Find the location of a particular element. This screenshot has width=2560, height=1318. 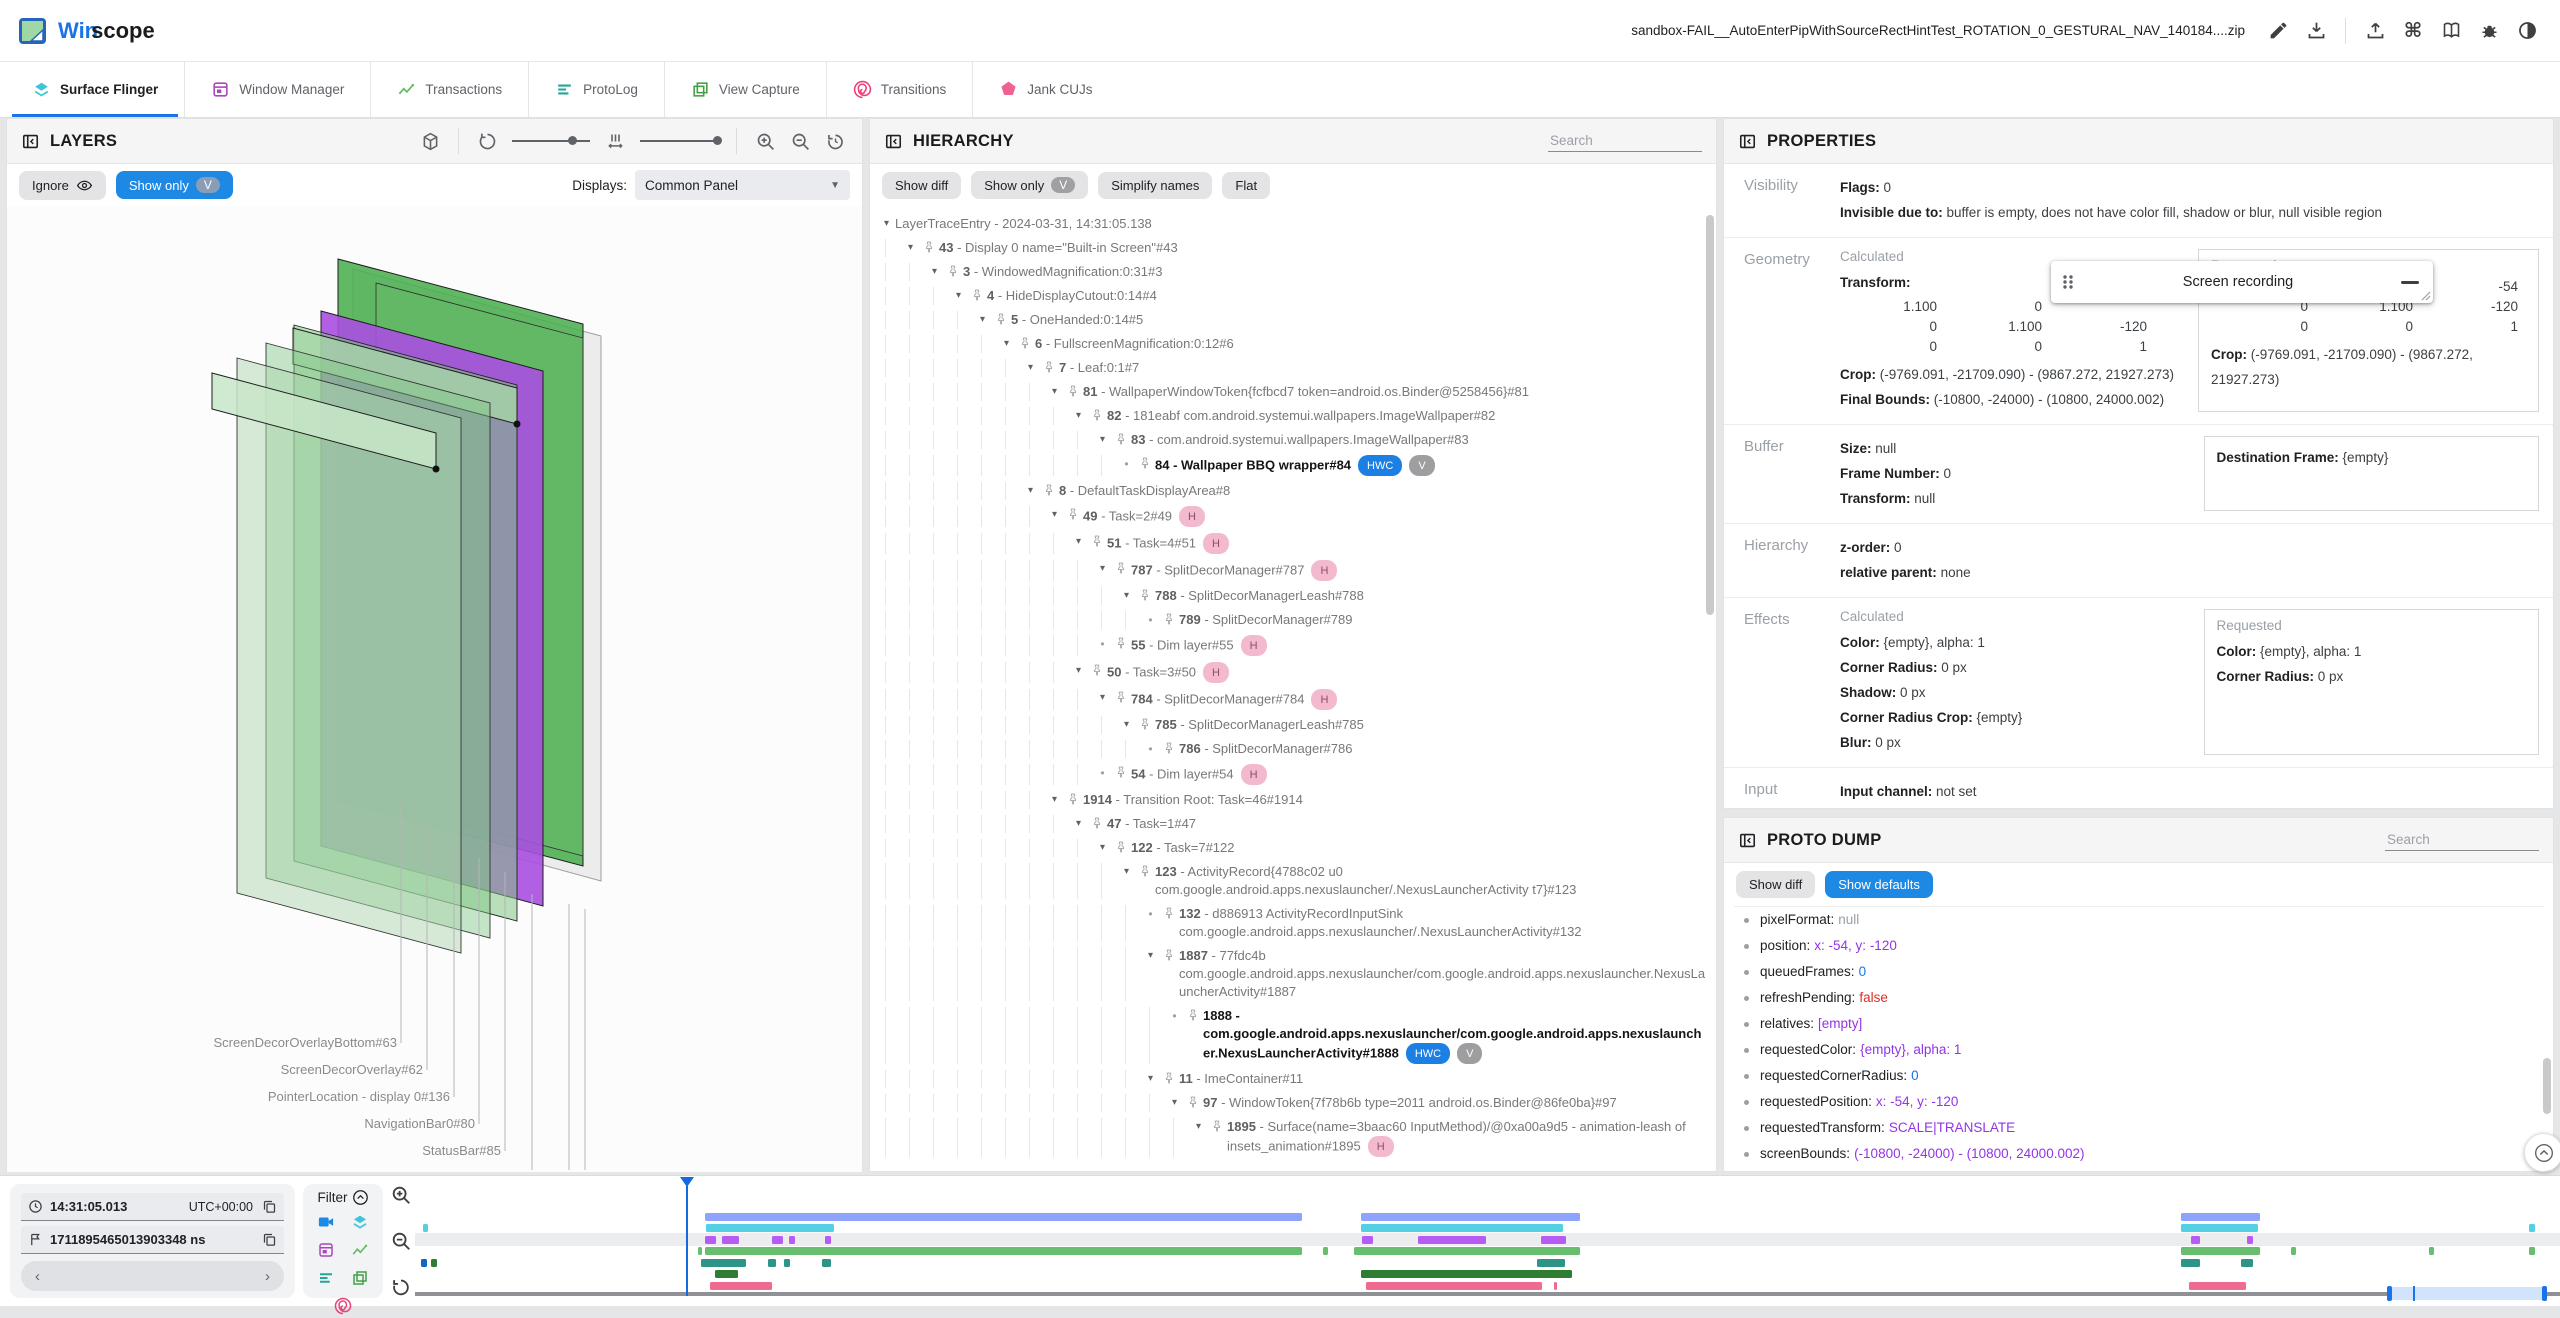

hierarchy-node: • 789 - SplitDecorManager#789 is located at coordinates (1293, 620).